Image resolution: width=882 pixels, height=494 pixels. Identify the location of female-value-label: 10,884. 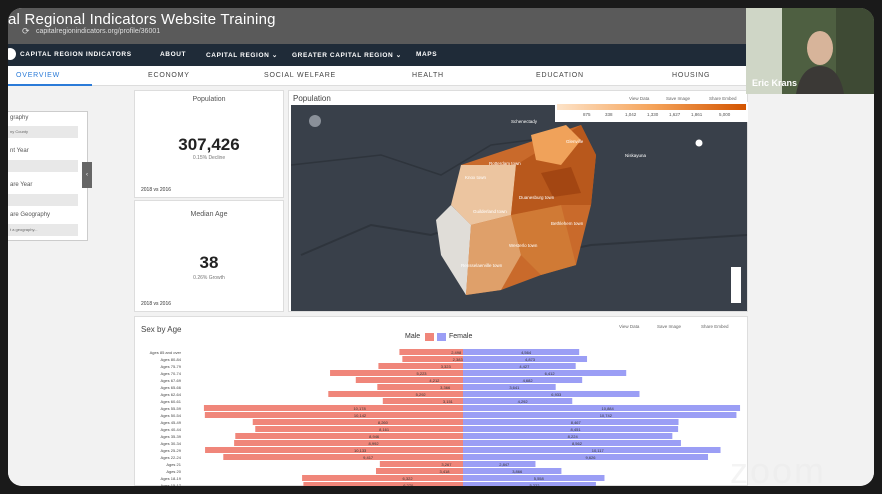
(608, 408).